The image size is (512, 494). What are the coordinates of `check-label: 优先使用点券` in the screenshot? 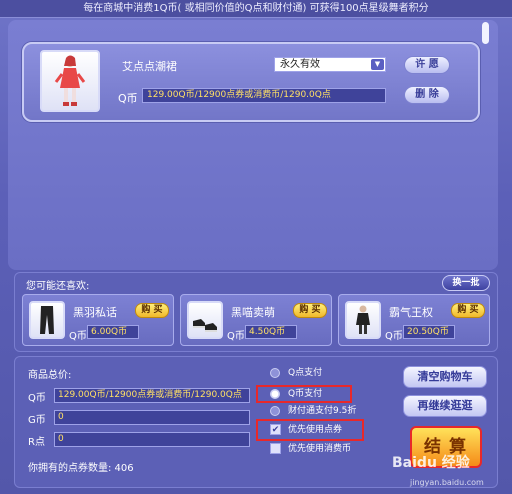 It's located at (315, 430).